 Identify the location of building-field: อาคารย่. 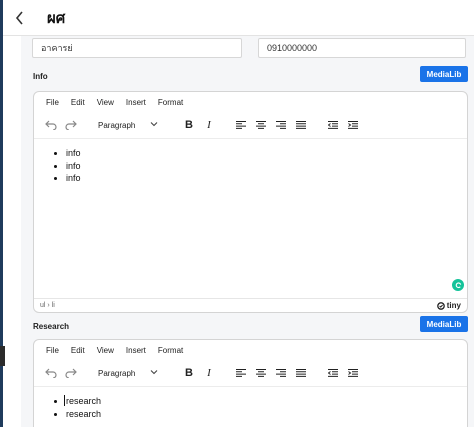
(137, 48).